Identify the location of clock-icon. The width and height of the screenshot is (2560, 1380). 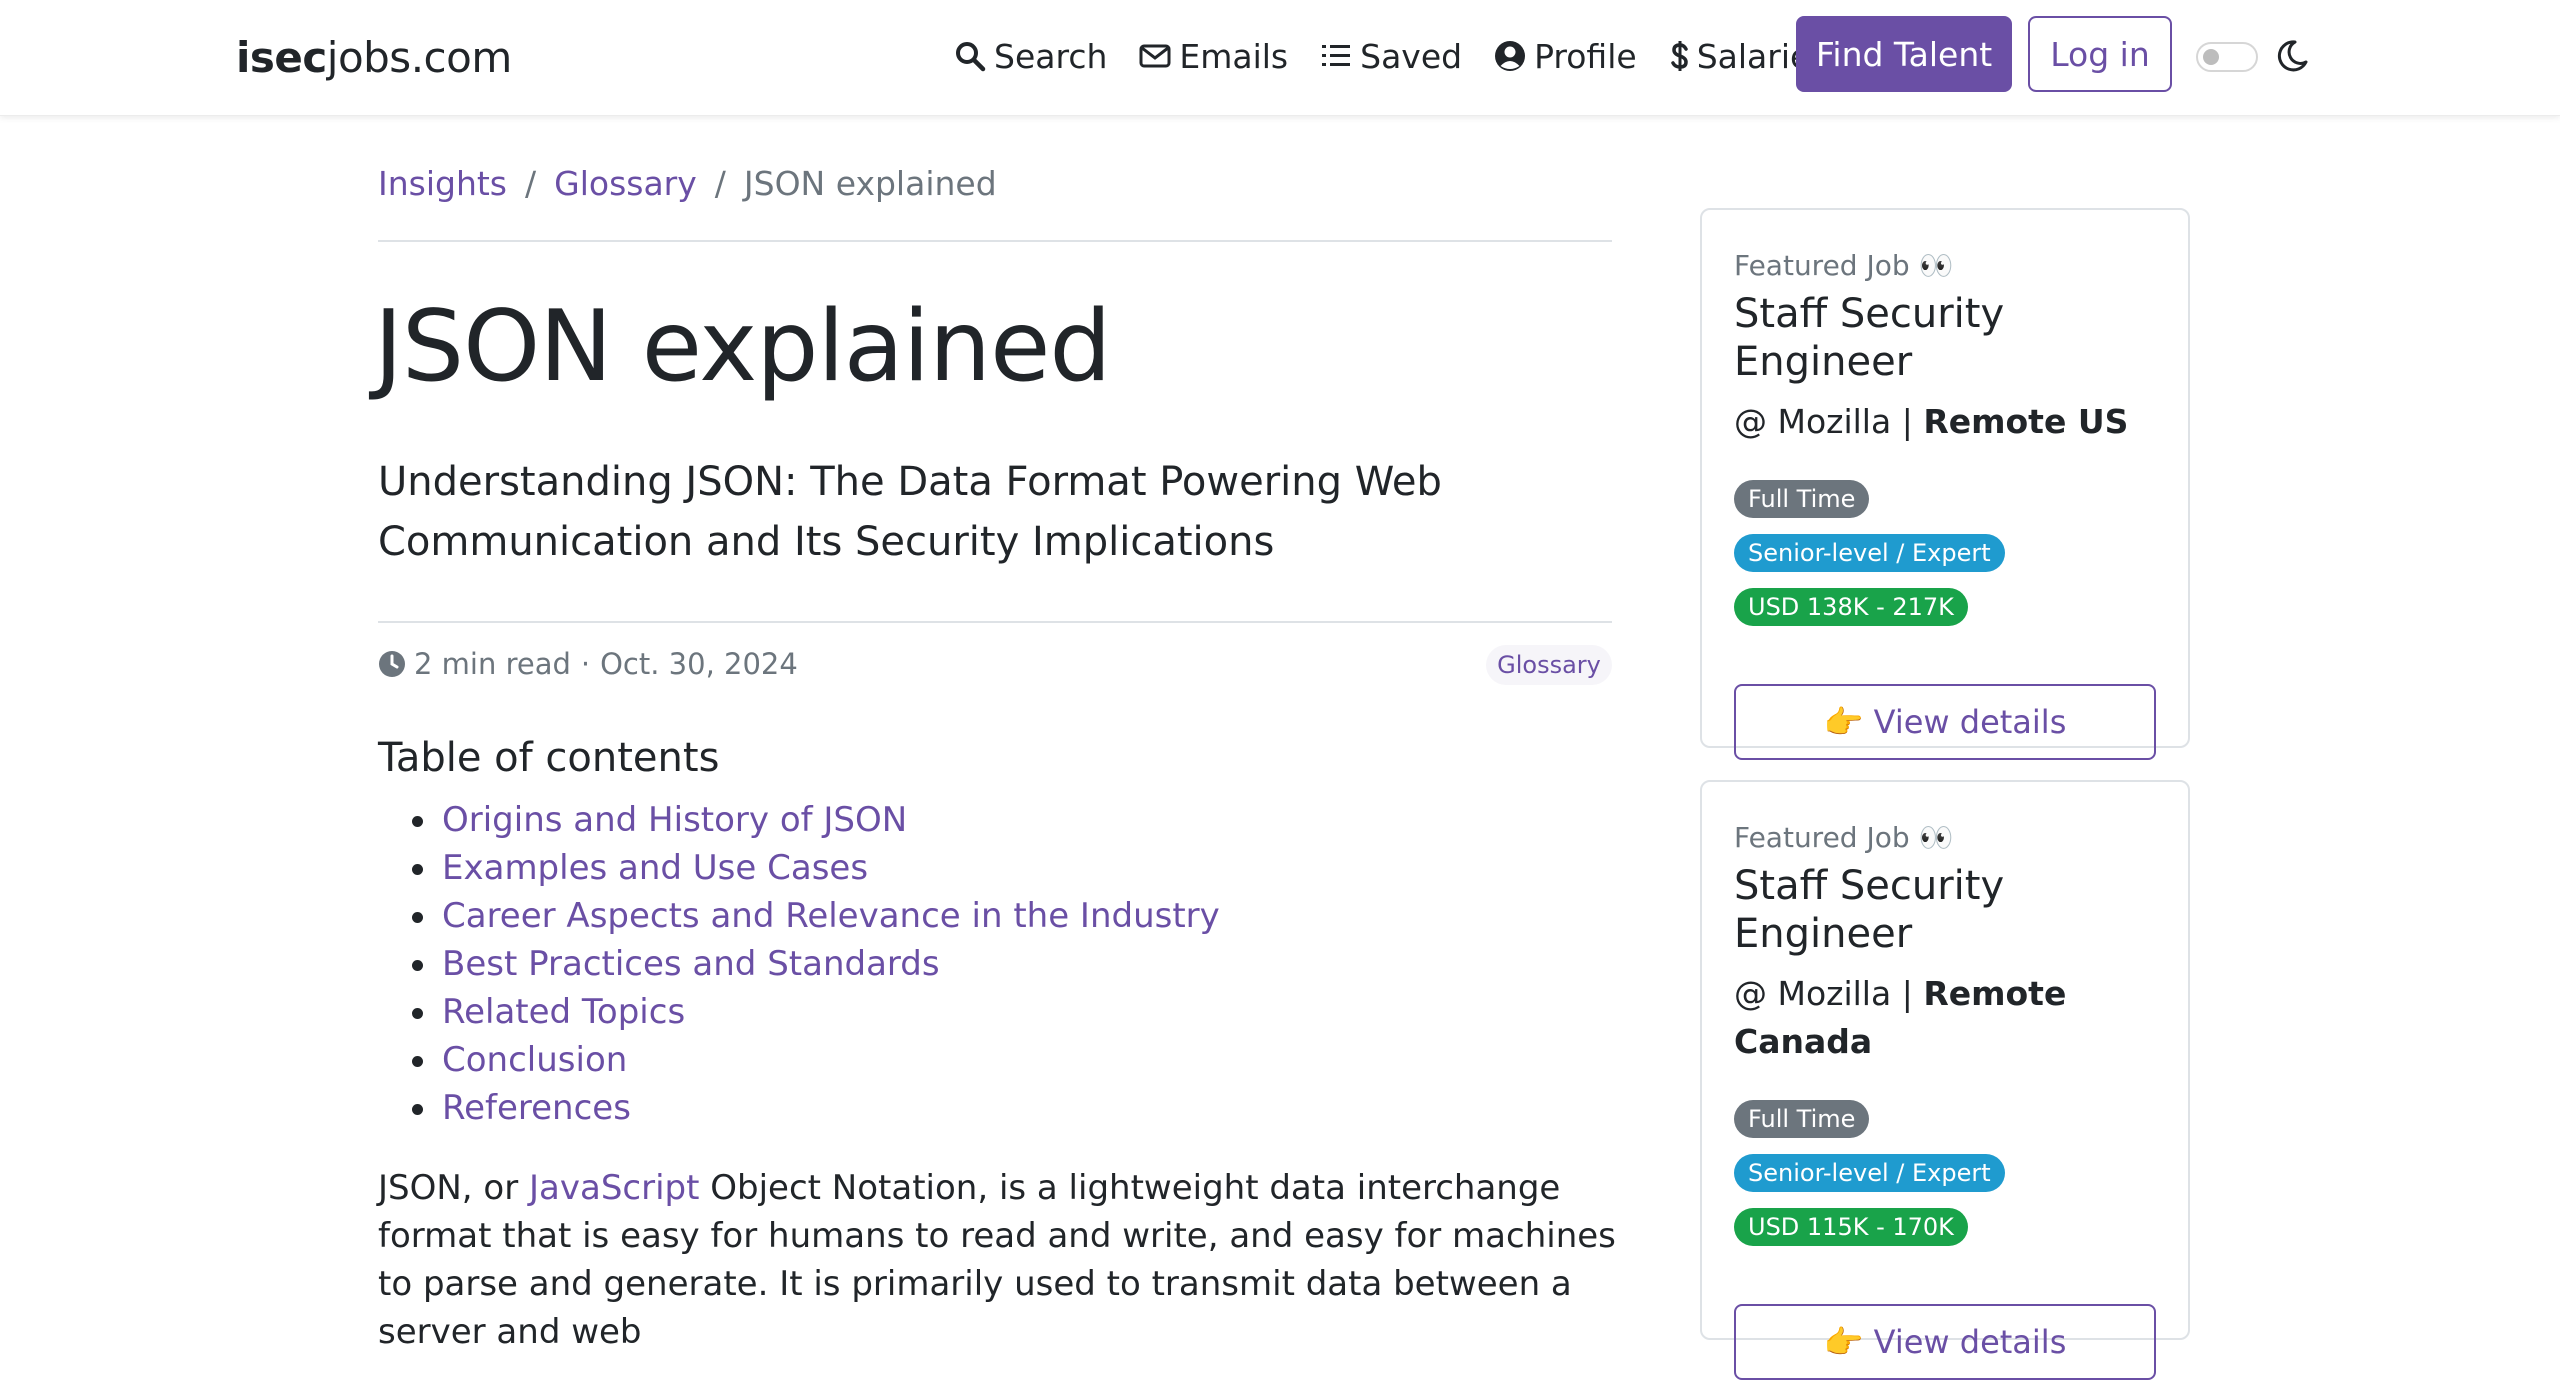
(392, 664).